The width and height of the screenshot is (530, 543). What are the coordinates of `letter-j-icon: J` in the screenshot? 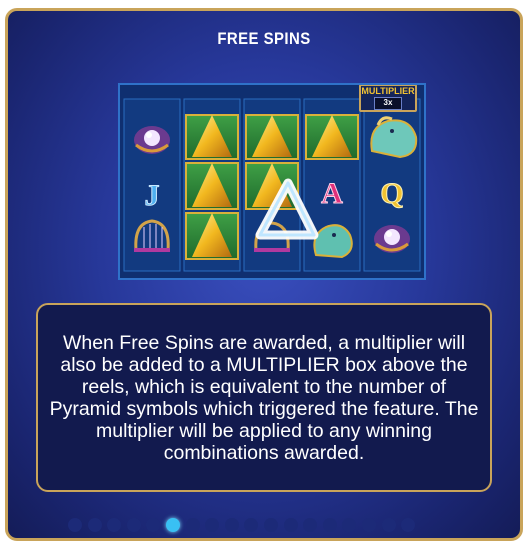 It's located at (152, 196).